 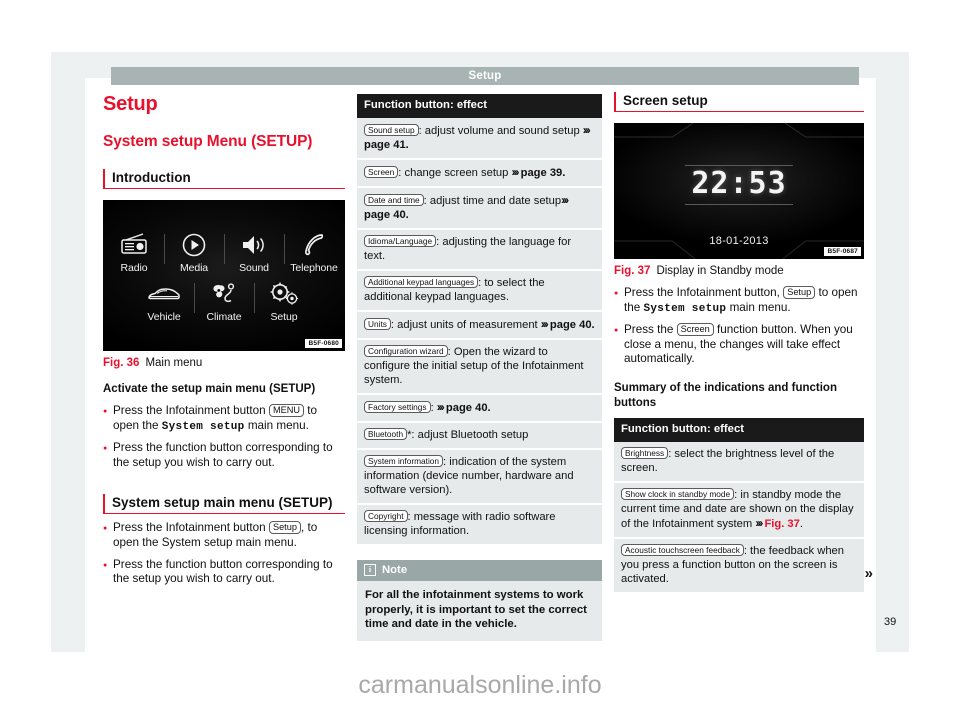 I want to click on menu-label-radio: Radio, so click(x=134, y=267).